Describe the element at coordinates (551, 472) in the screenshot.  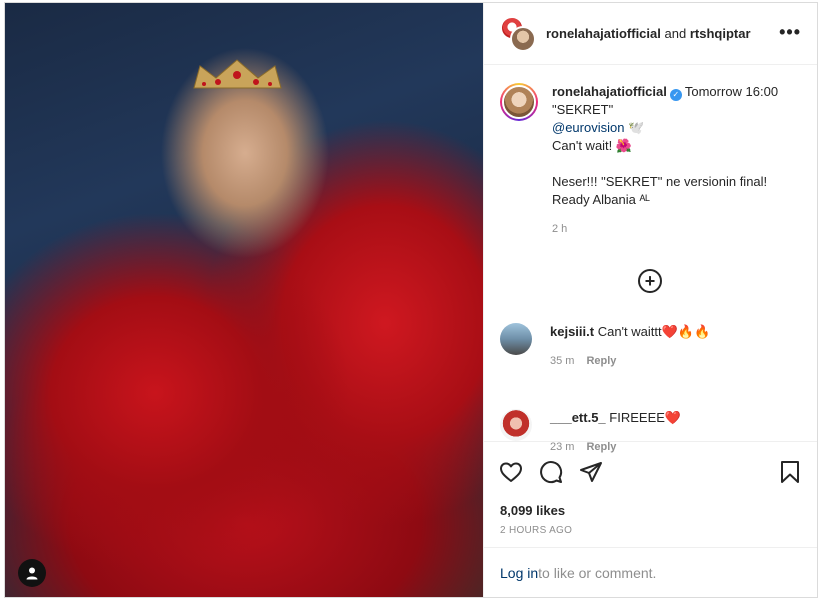
I see `comment-icon` at that location.